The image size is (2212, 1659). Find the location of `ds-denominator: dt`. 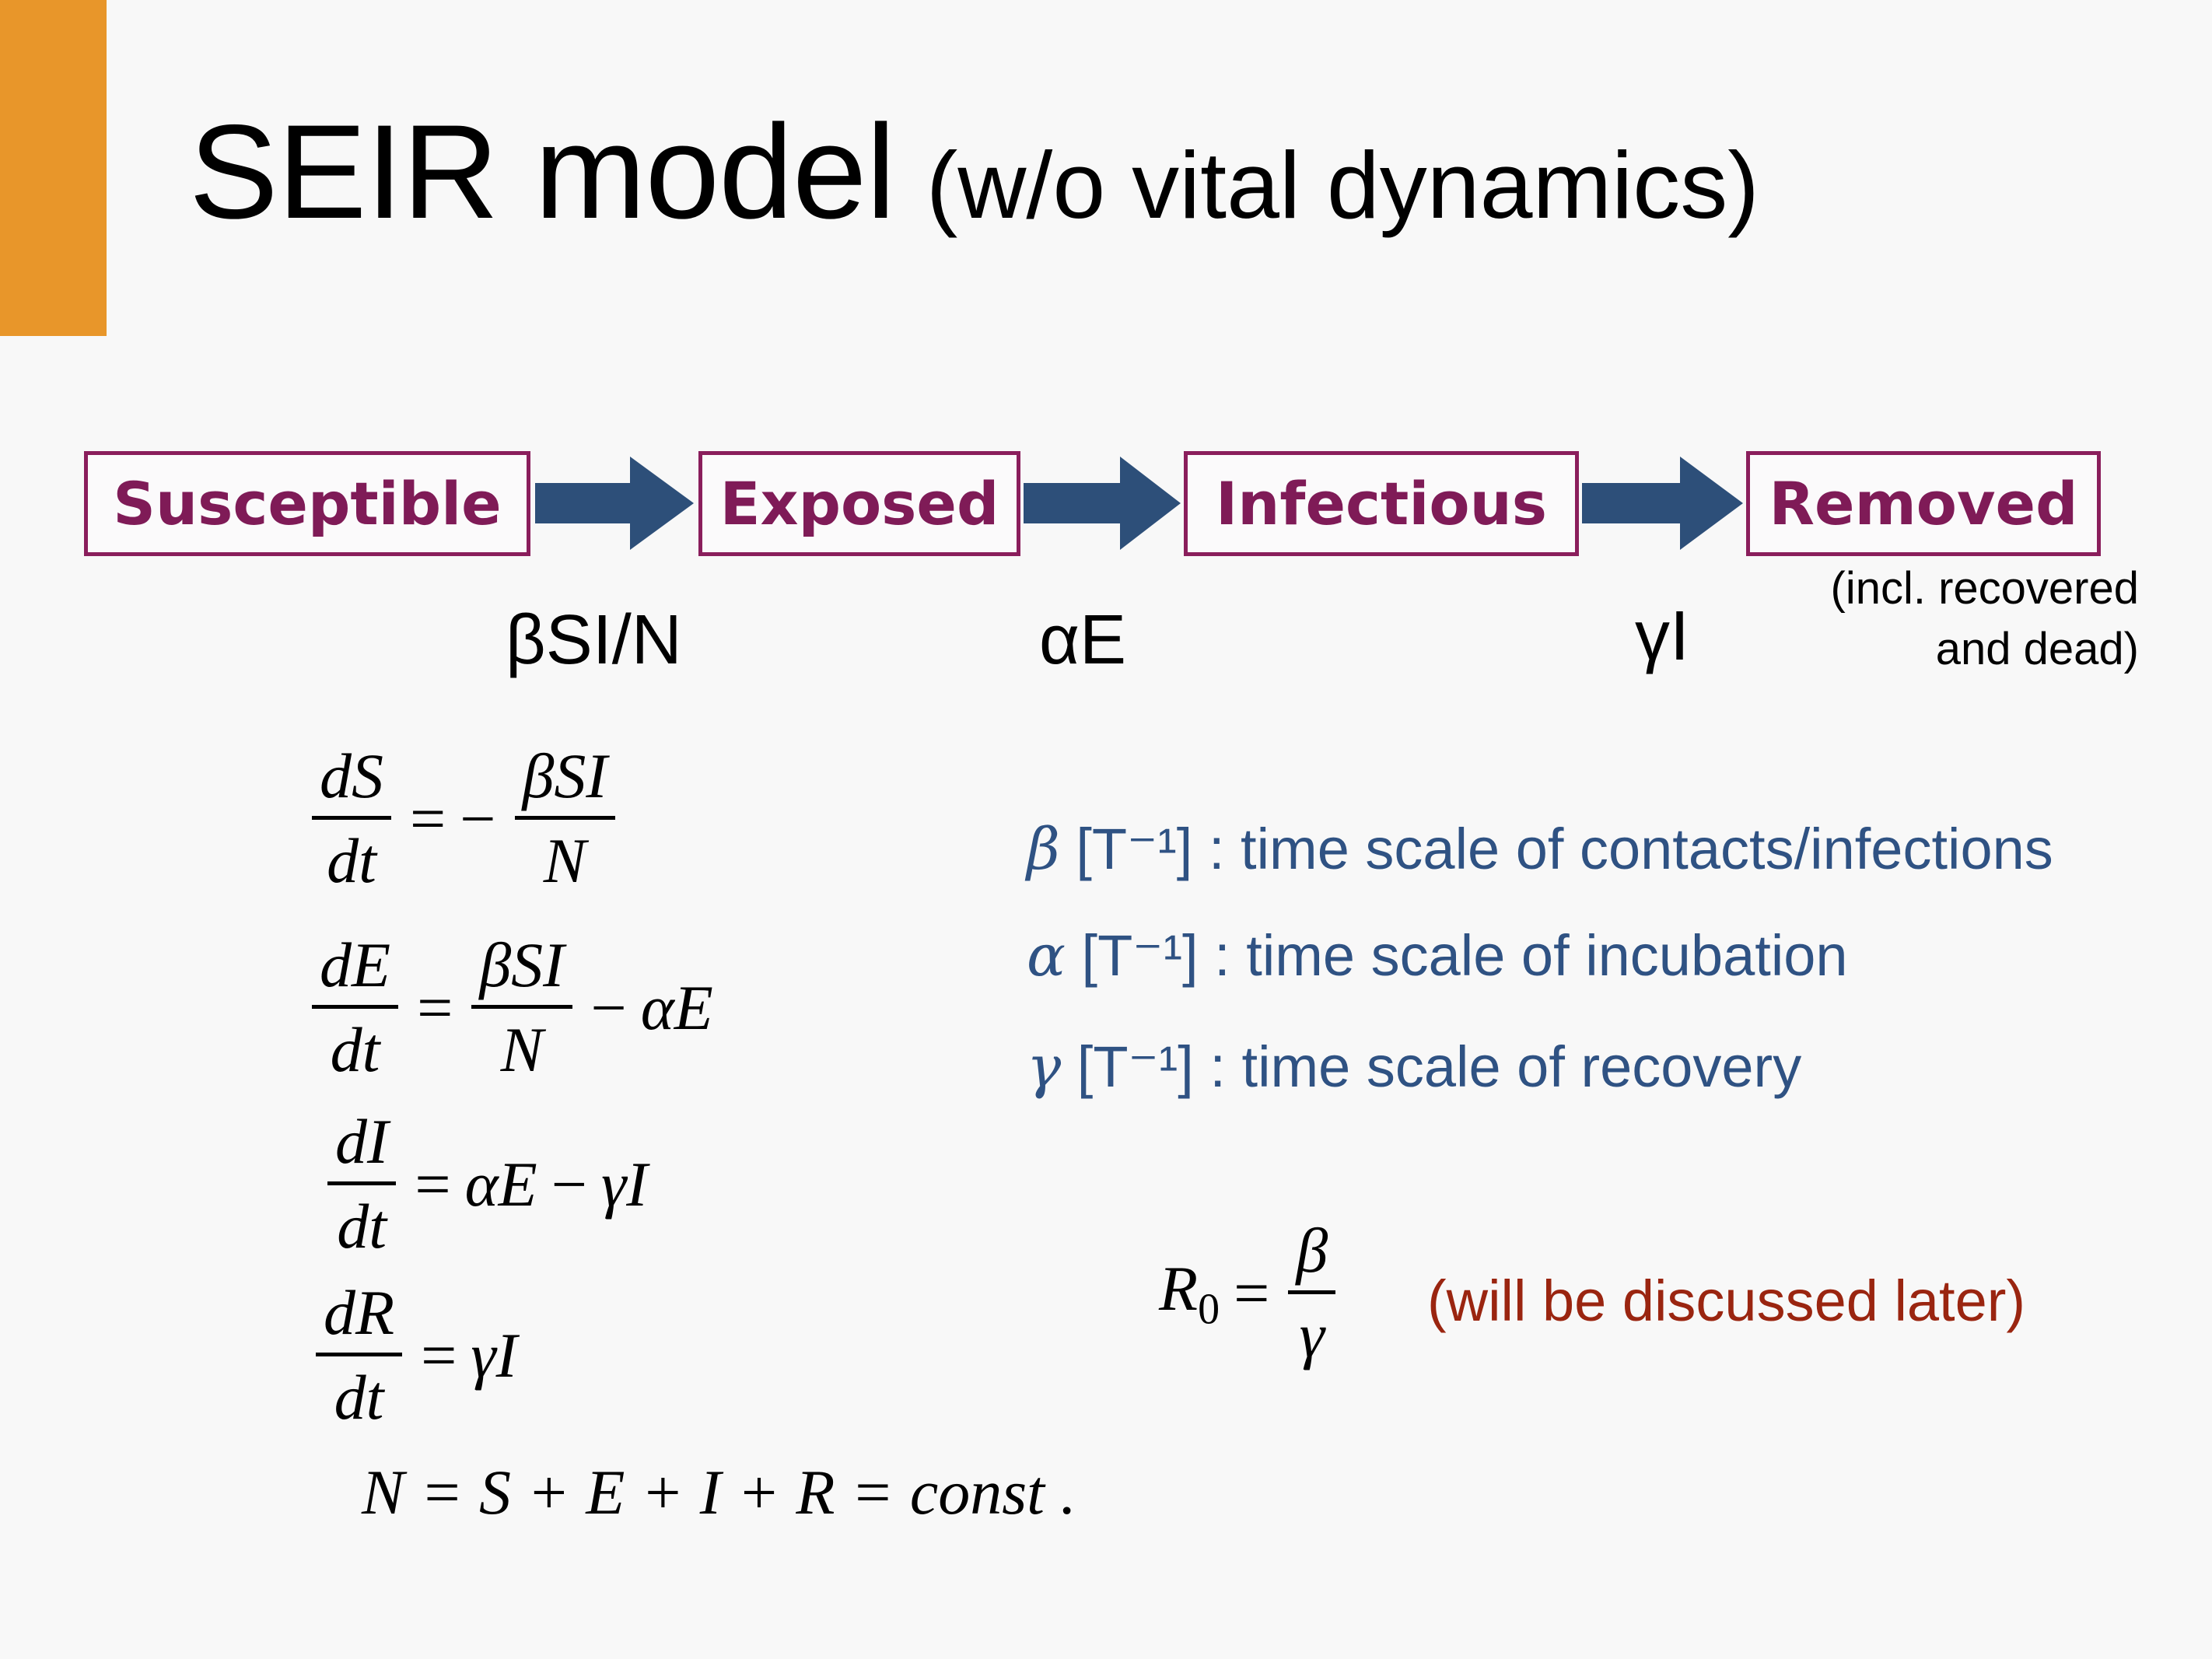

ds-denominator: dt is located at coordinates (351, 861).